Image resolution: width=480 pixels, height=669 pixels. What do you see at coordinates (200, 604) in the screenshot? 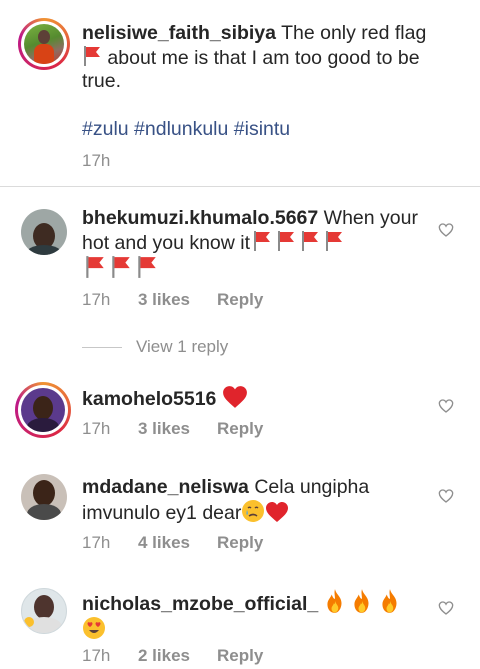
I see `comment-username: nicholas_mzobe_official_` at bounding box center [200, 604].